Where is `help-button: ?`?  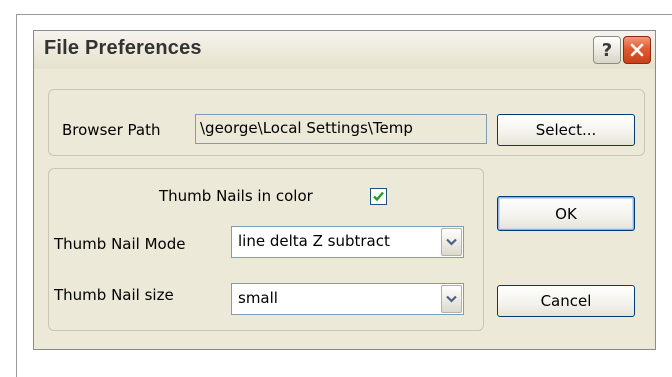
help-button: ? is located at coordinates (607, 50).